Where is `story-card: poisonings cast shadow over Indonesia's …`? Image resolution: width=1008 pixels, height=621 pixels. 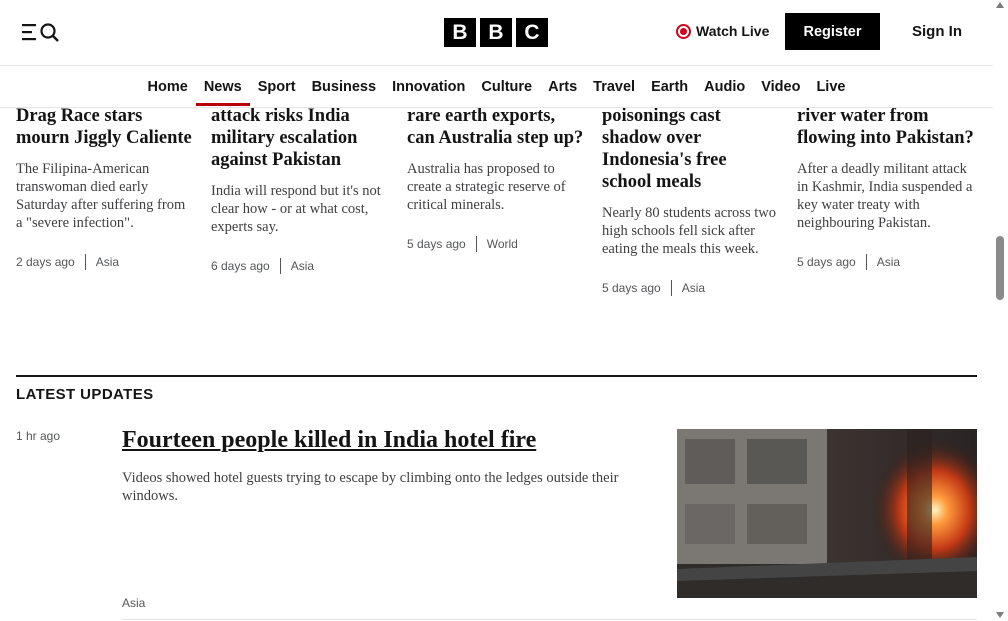 story-card: poisonings cast shadow over Indonesia's … is located at coordinates (691, 200).